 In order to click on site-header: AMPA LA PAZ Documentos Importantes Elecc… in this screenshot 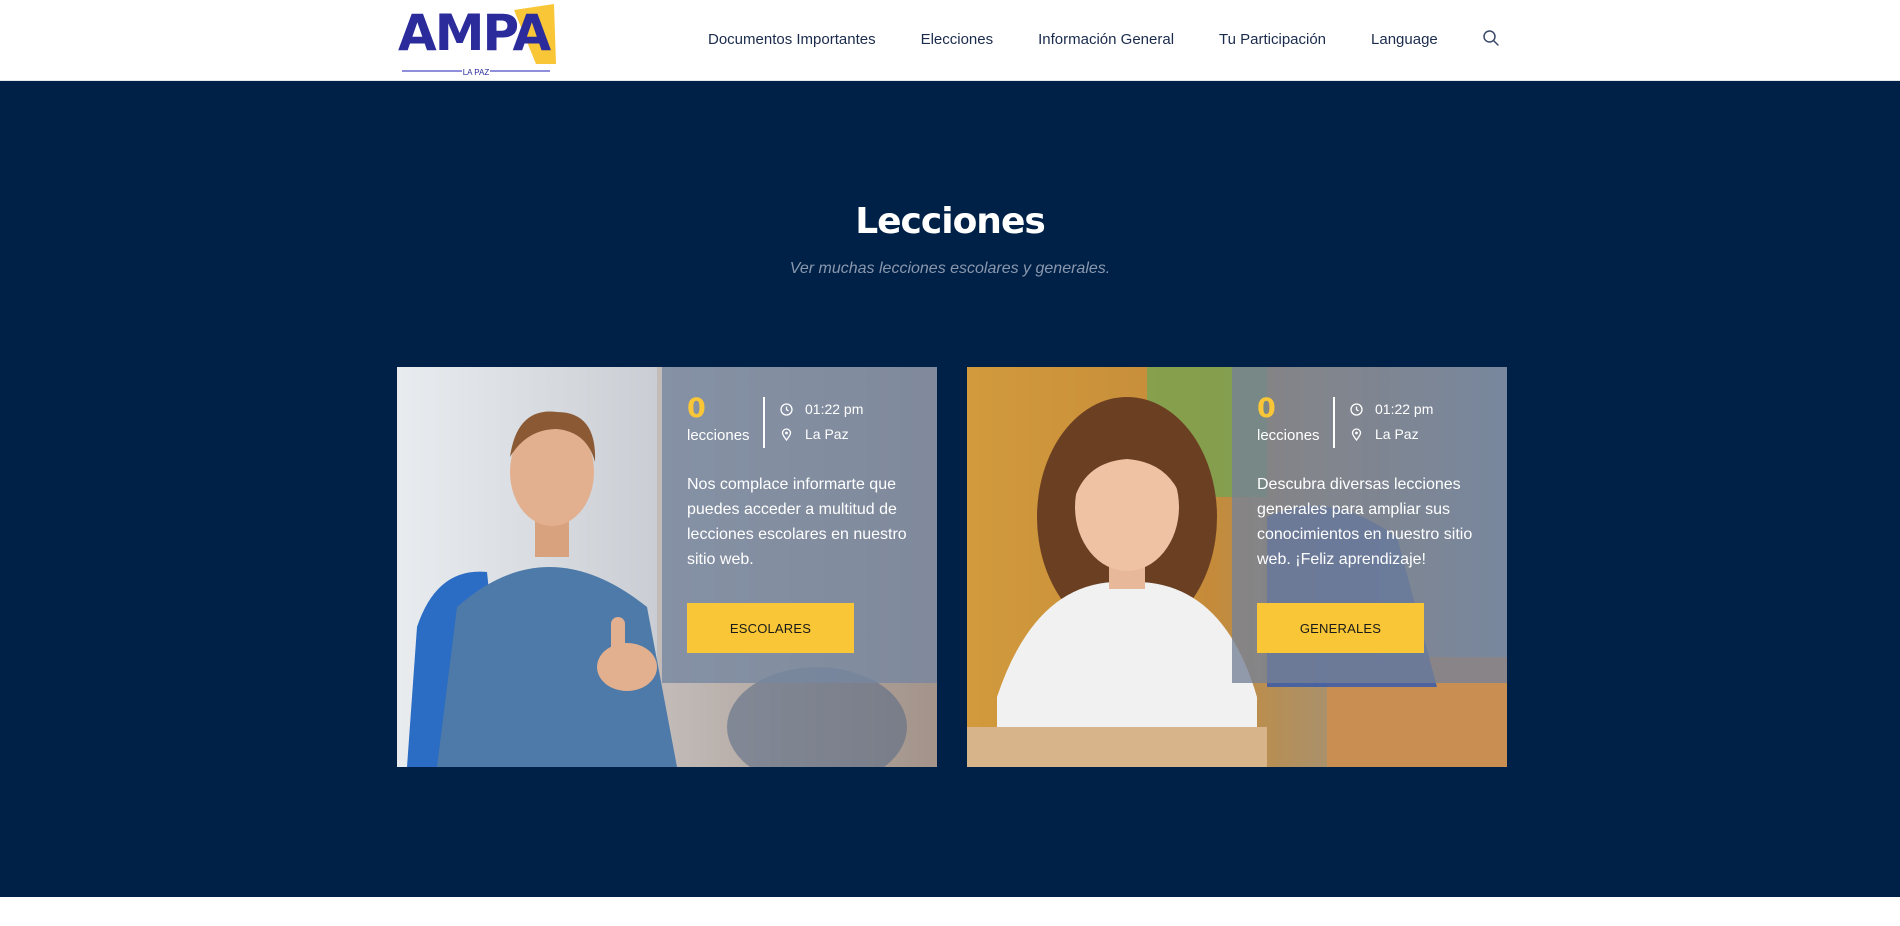, I will do `click(950, 40)`.